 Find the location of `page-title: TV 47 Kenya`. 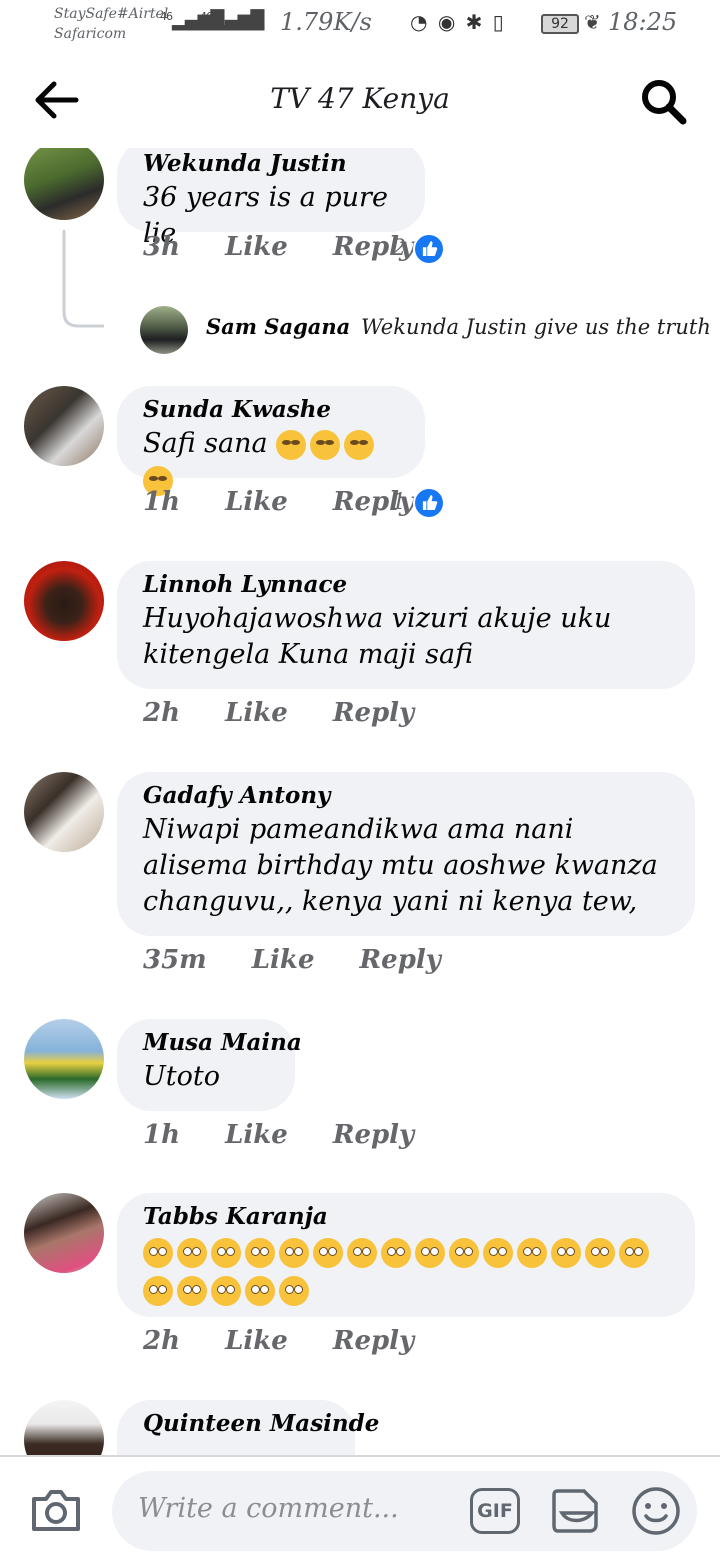

page-title: TV 47 Kenya is located at coordinates (360, 98).